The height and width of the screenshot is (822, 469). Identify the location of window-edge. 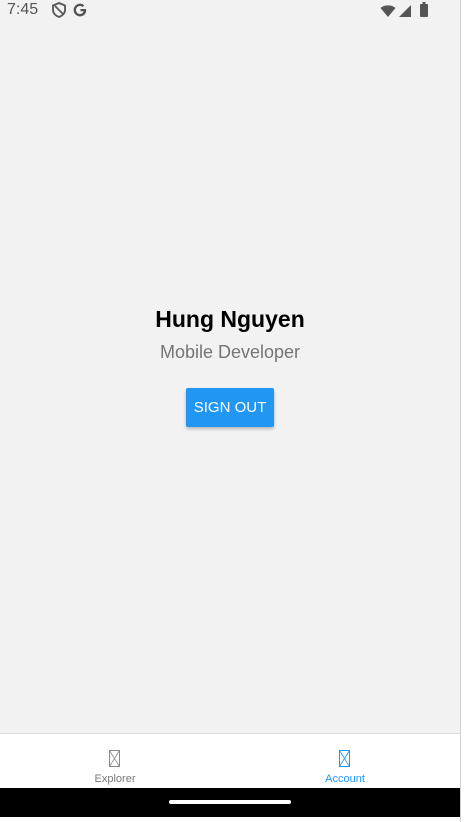
(464, 411).